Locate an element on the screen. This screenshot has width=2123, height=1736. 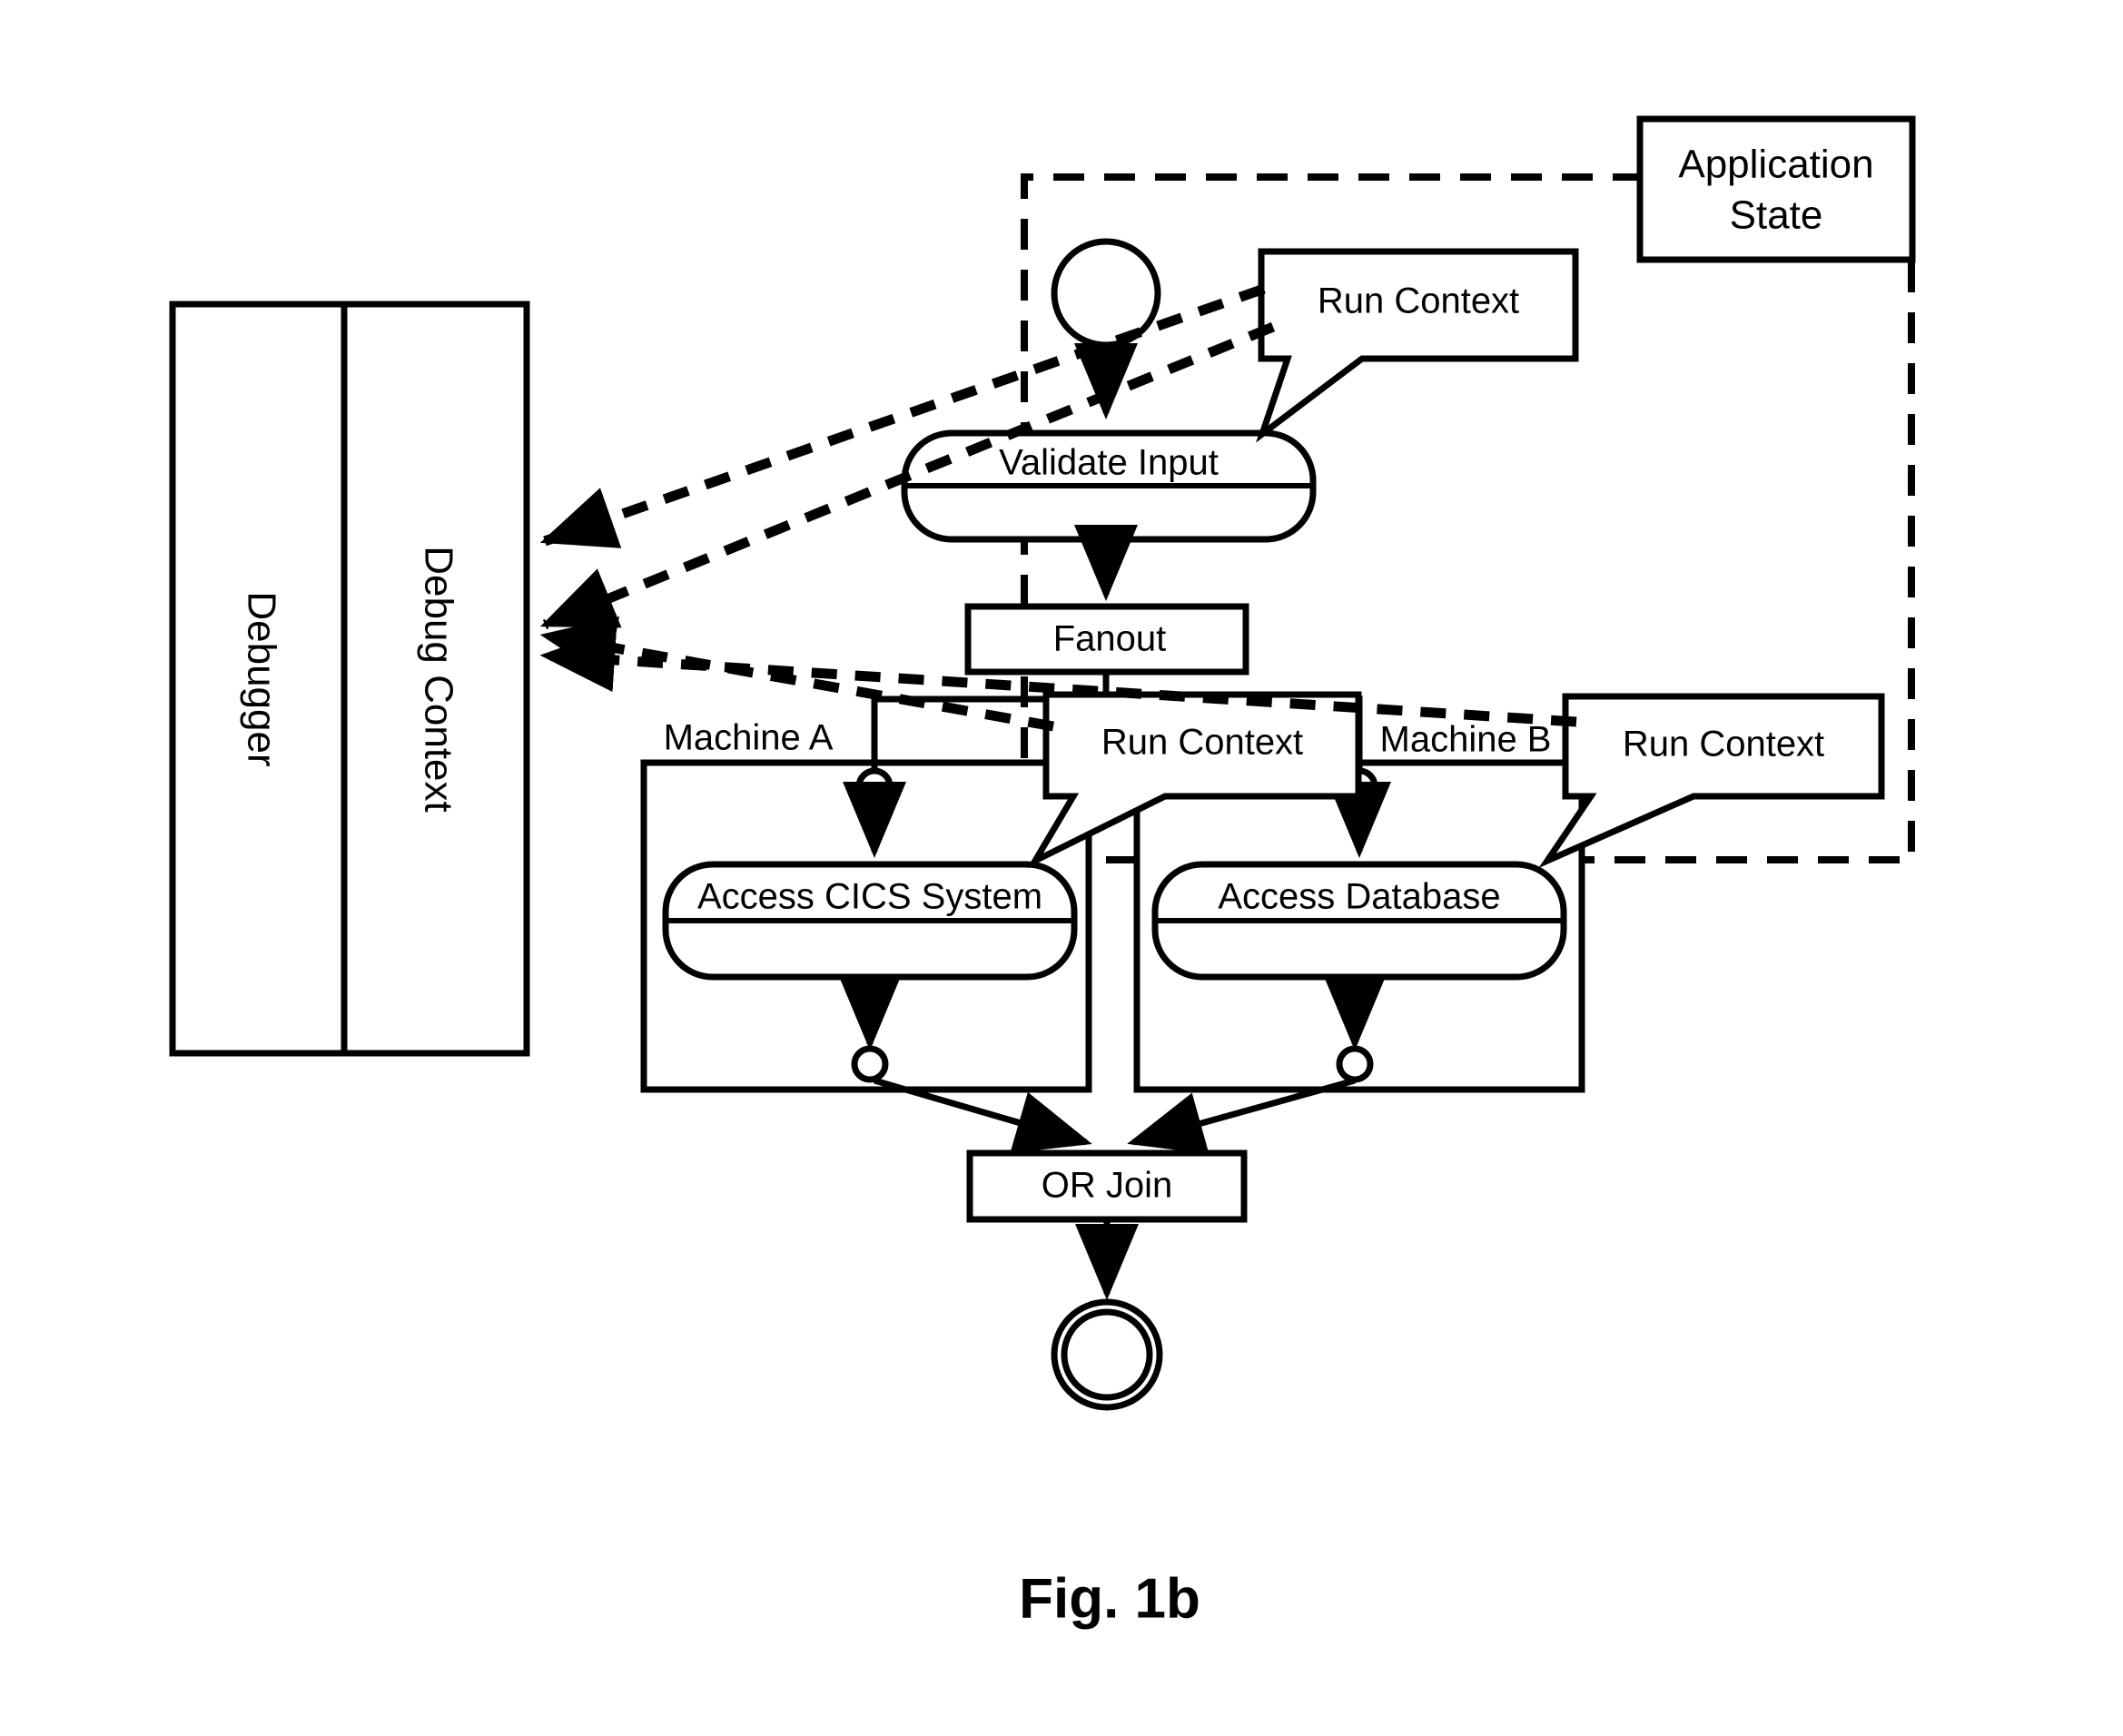
run-context-top-callout is located at coordinates (1417, 345).